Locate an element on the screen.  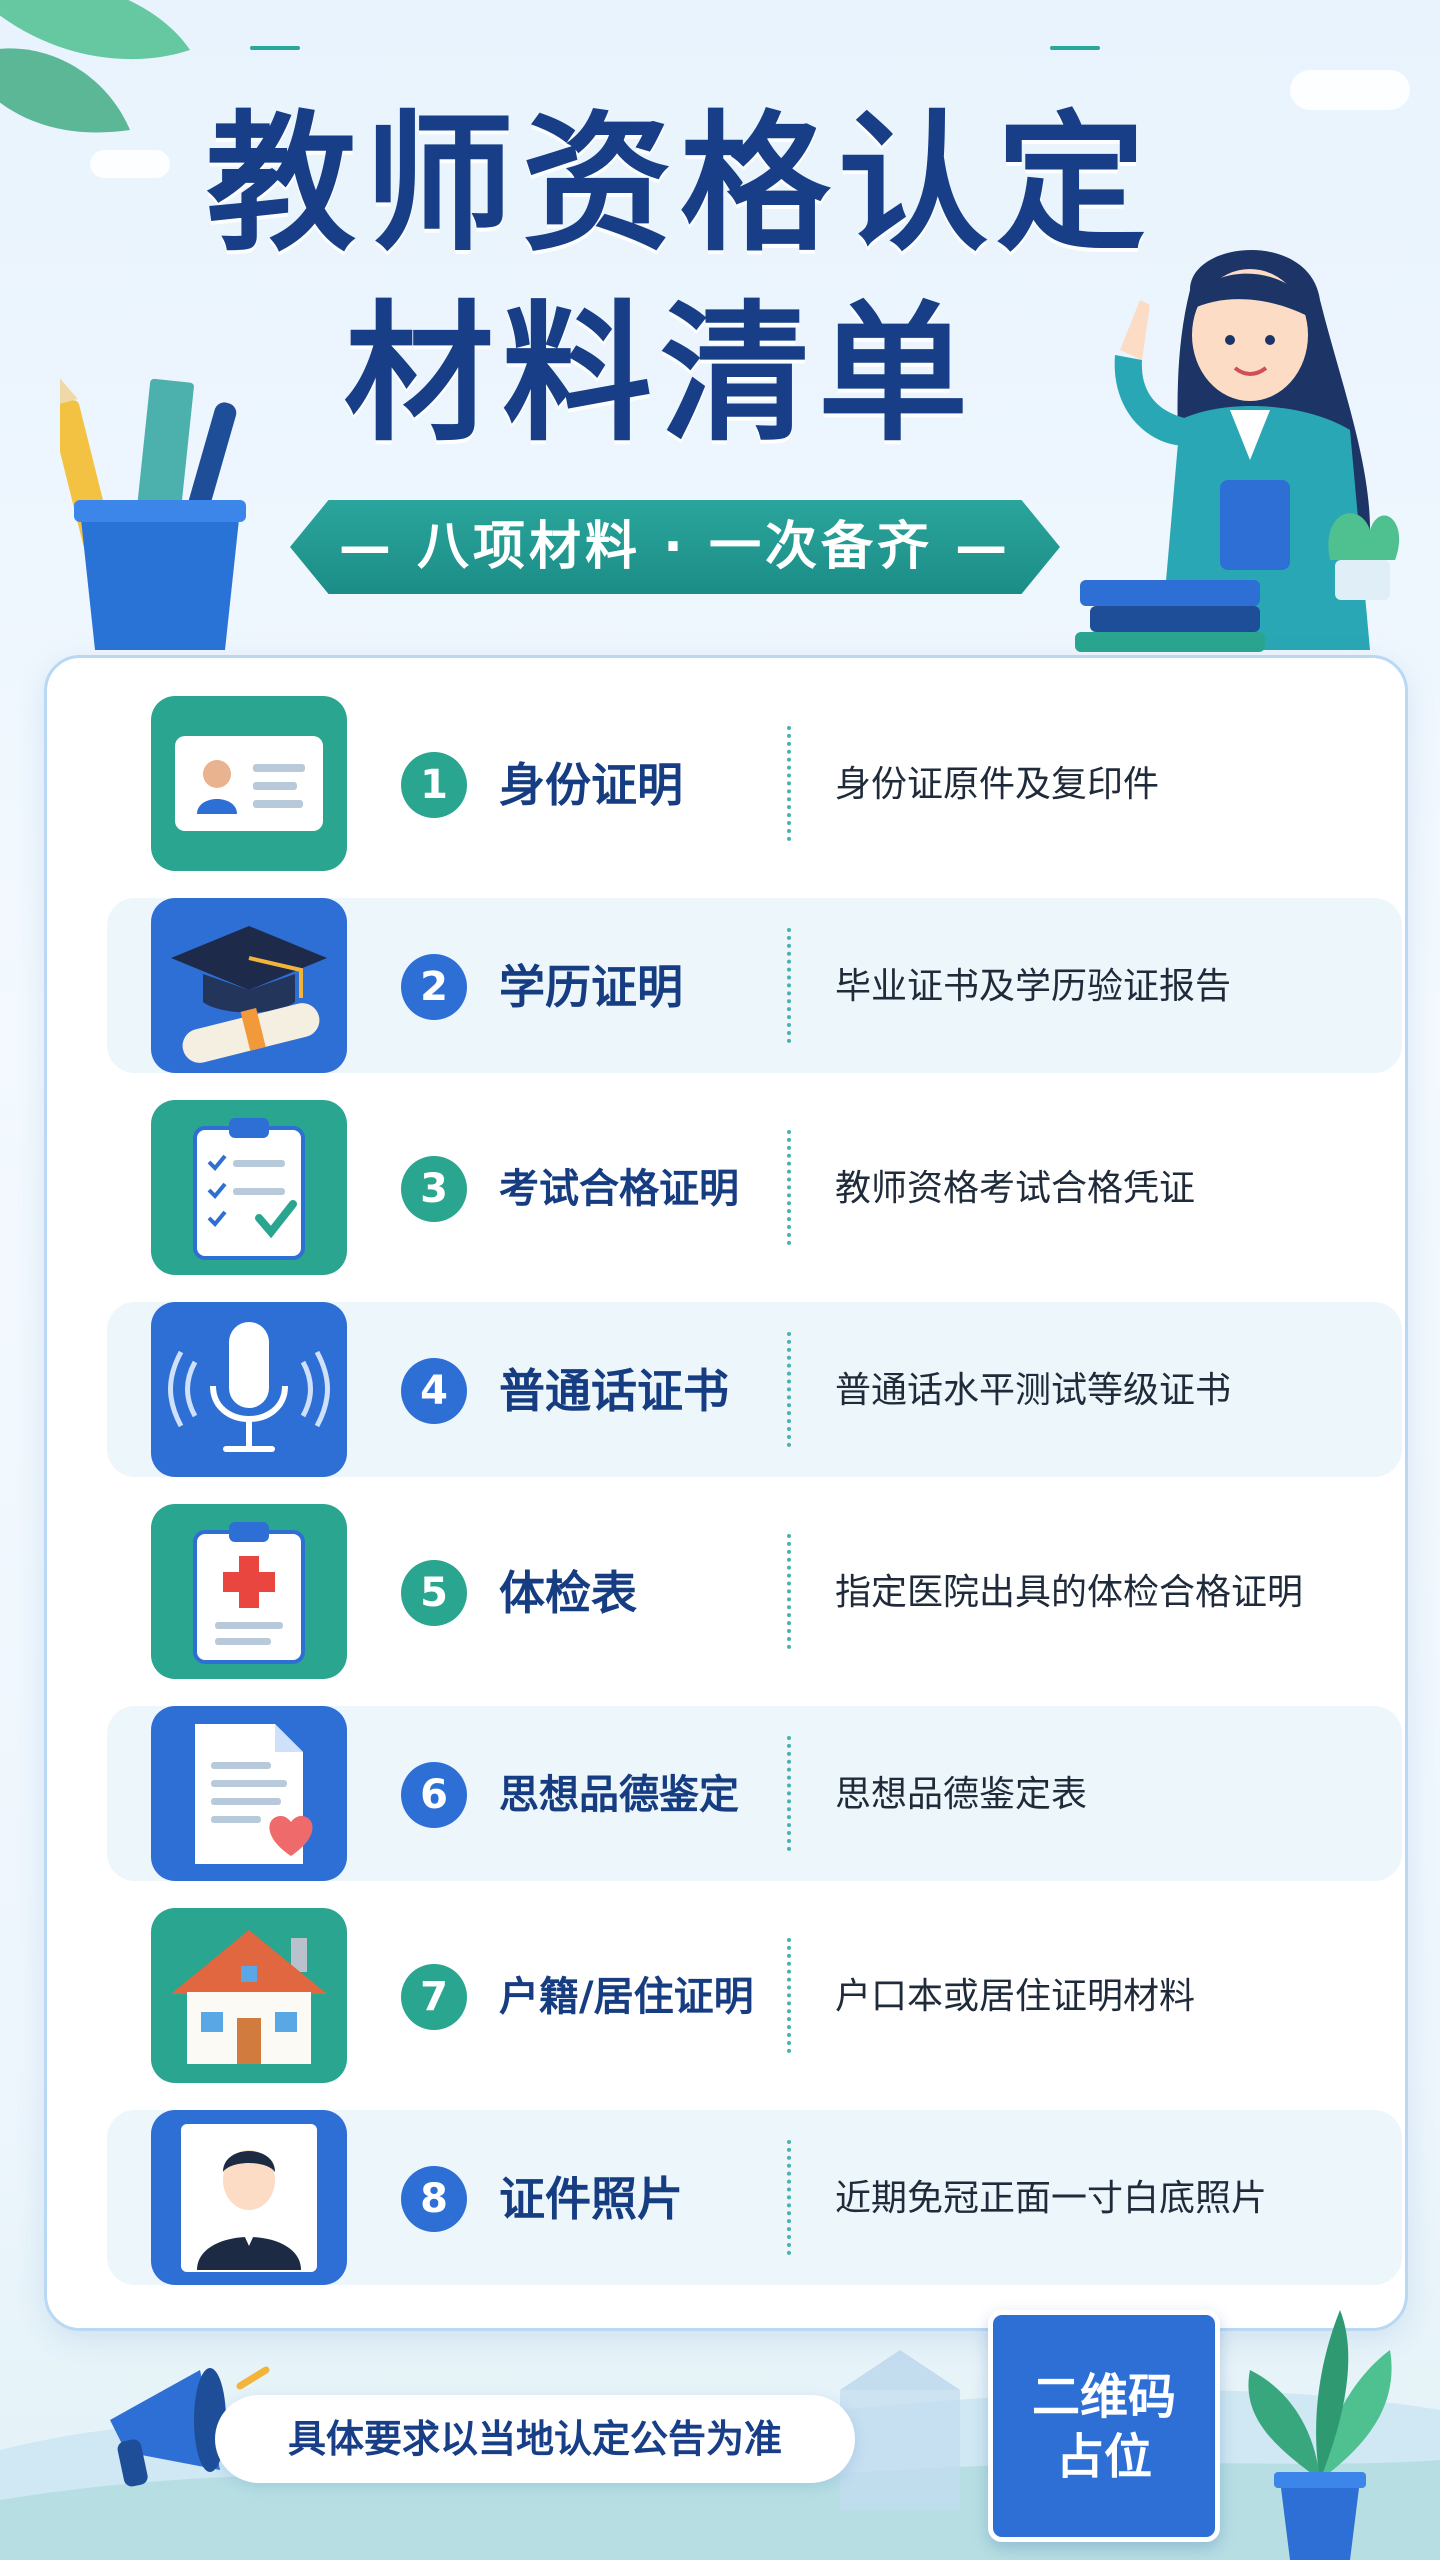
qr-placeholder-text: 二维码 占位 is located at coordinates (1104, 2427).